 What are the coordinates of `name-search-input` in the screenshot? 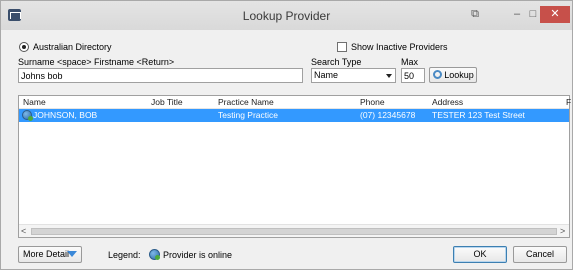 It's located at (160, 75).